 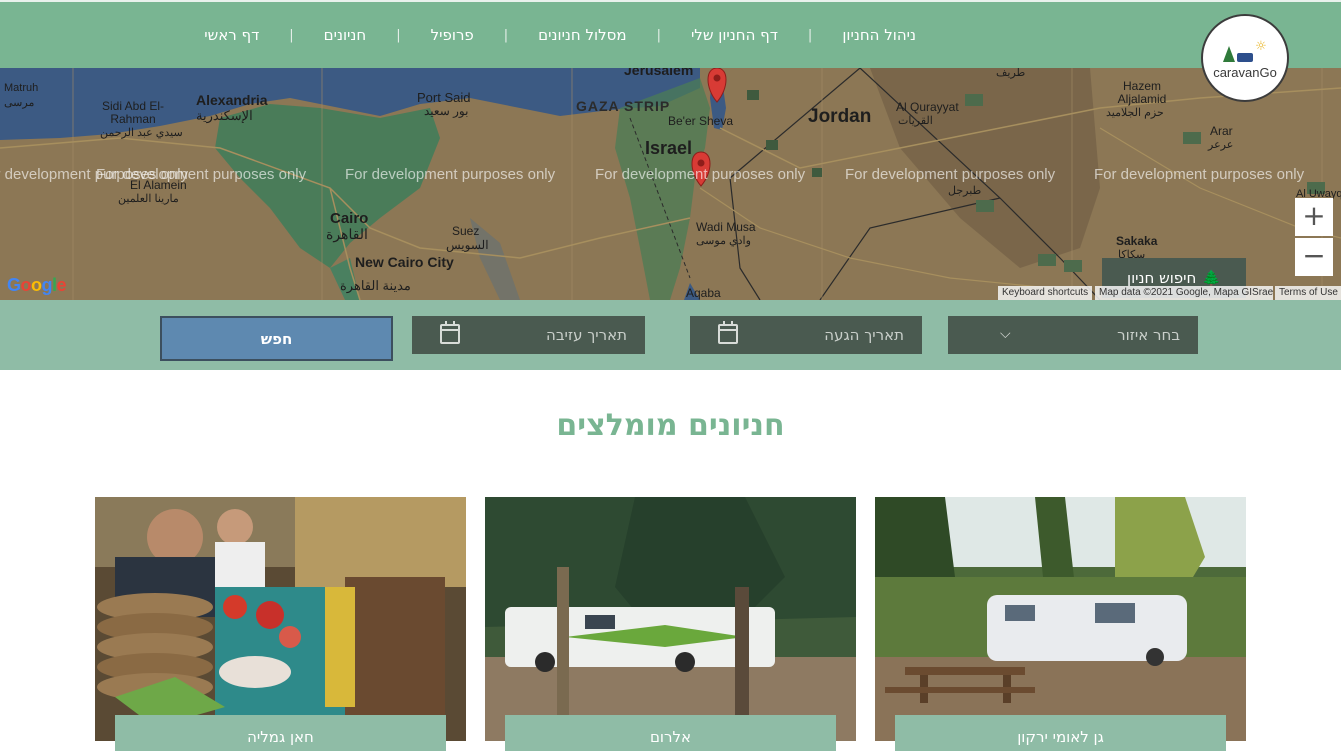 I want to click on departure-date-field: תאריך עזיבה, so click(x=528, y=335).